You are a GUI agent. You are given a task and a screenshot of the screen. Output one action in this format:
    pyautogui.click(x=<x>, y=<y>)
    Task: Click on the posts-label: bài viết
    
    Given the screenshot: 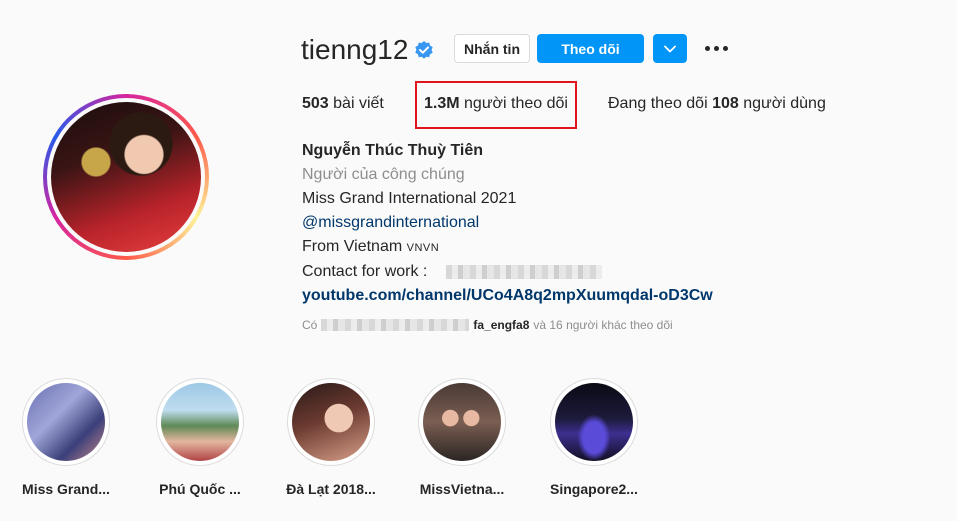 What is the action you would take?
    pyautogui.click(x=358, y=103)
    